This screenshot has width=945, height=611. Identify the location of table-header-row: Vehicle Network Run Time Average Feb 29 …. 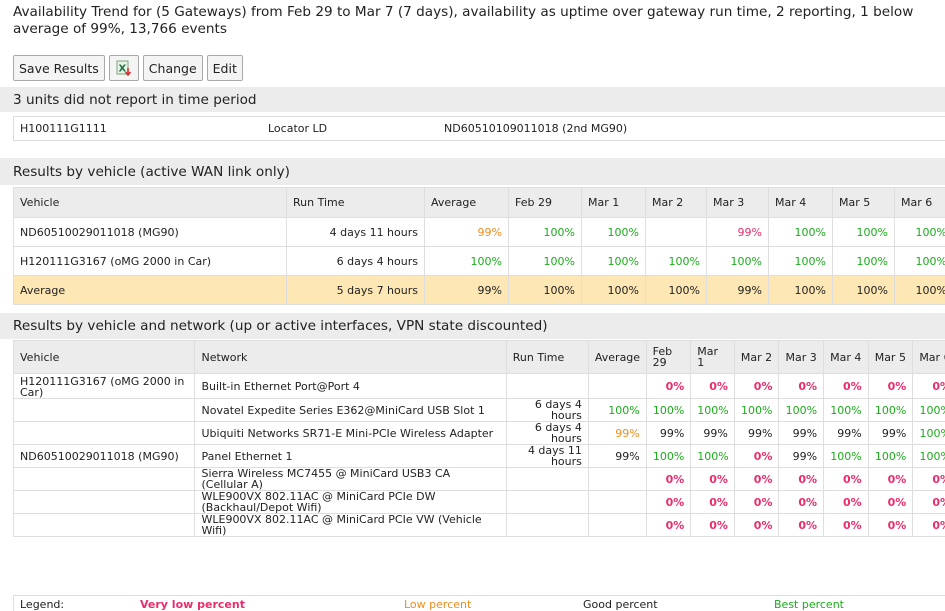
(478, 357).